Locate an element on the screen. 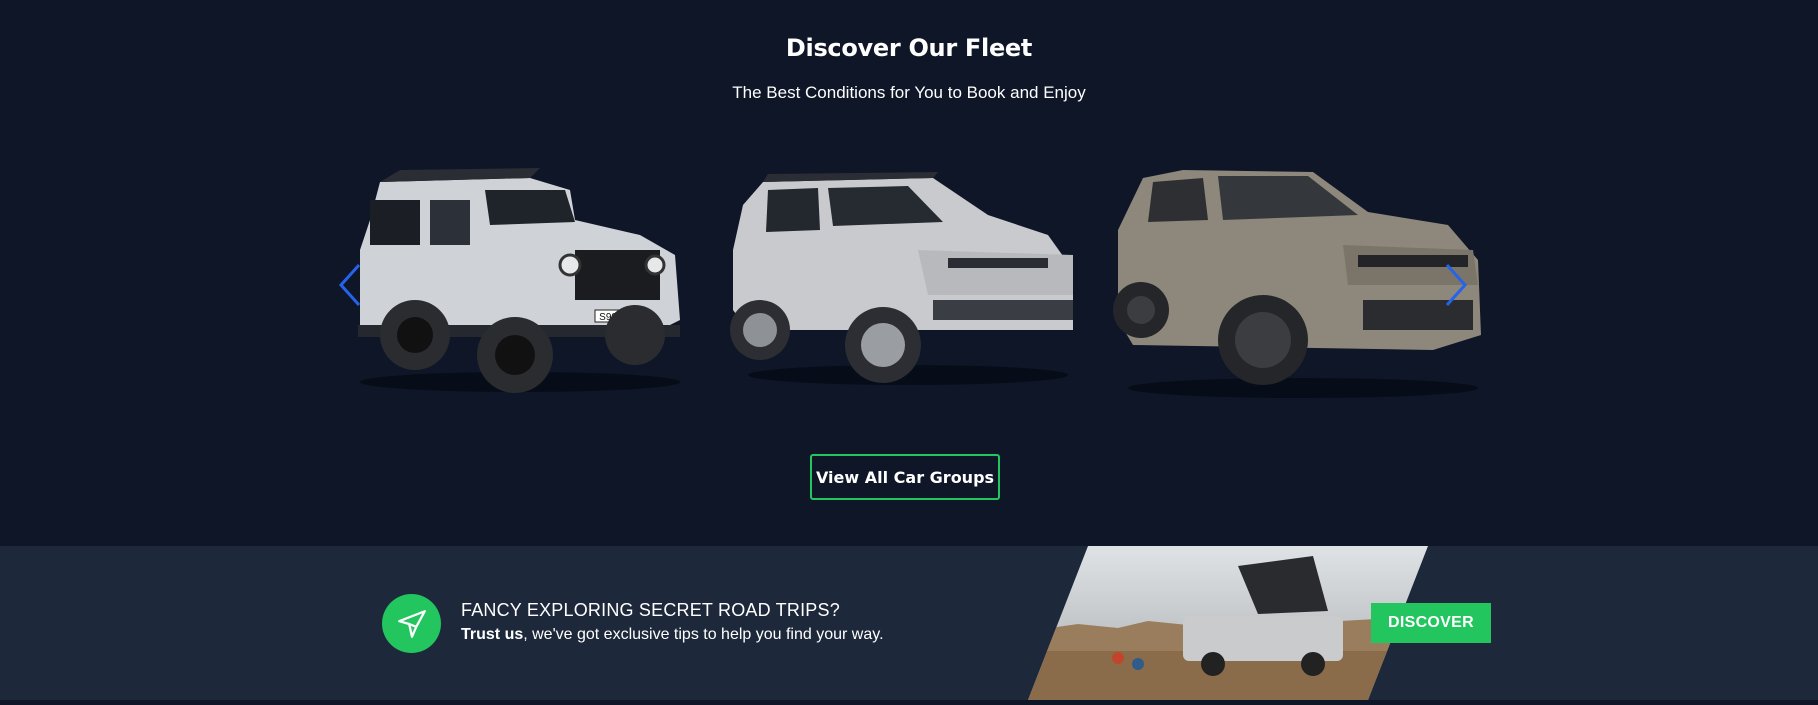  discover-button: DISCOVER is located at coordinates (1431, 623).